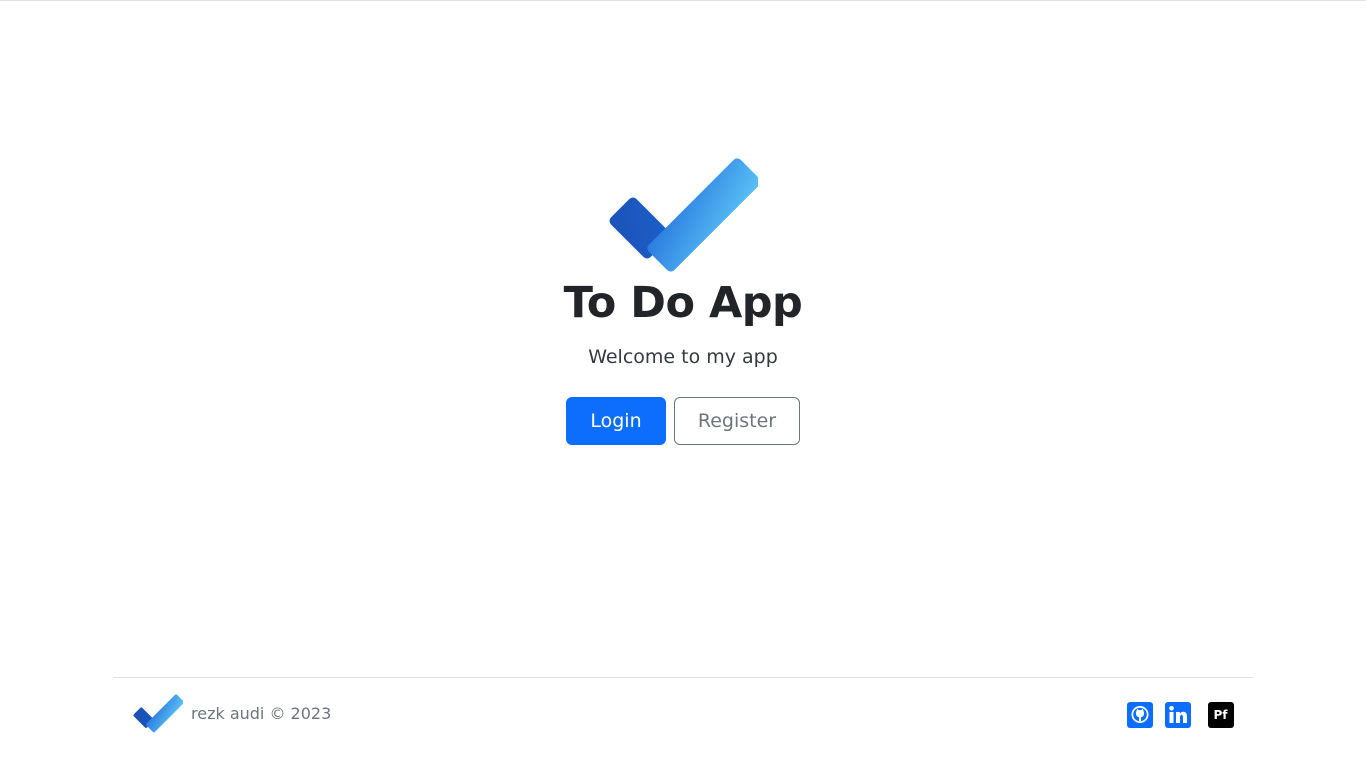  What do you see at coordinates (261, 713) in the screenshot?
I see `footer-copyright: rezk audi © 2023` at bounding box center [261, 713].